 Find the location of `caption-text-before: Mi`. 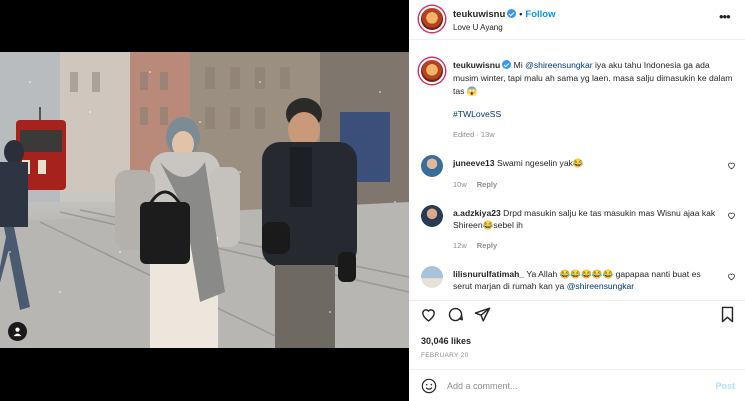

caption-text-before: Mi is located at coordinates (519, 65).